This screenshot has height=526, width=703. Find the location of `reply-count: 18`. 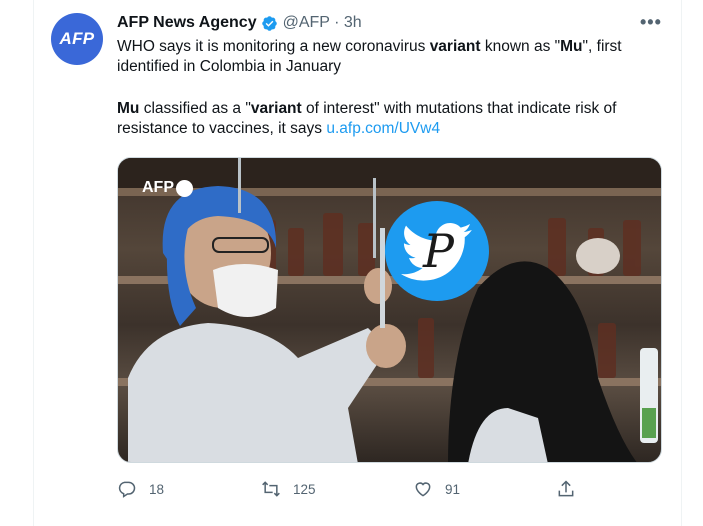

reply-count: 18 is located at coordinates (157, 489).